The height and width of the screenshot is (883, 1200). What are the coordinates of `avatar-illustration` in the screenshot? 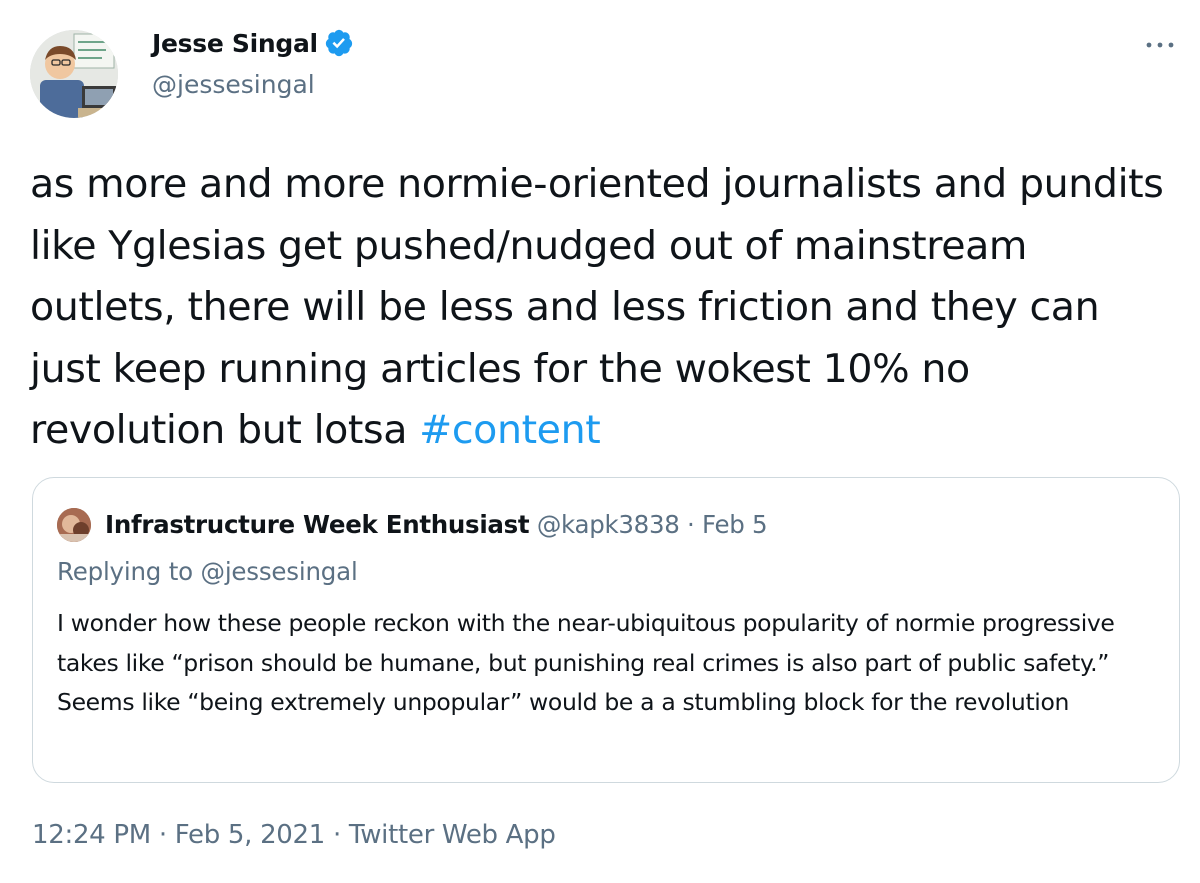 It's located at (74, 74).